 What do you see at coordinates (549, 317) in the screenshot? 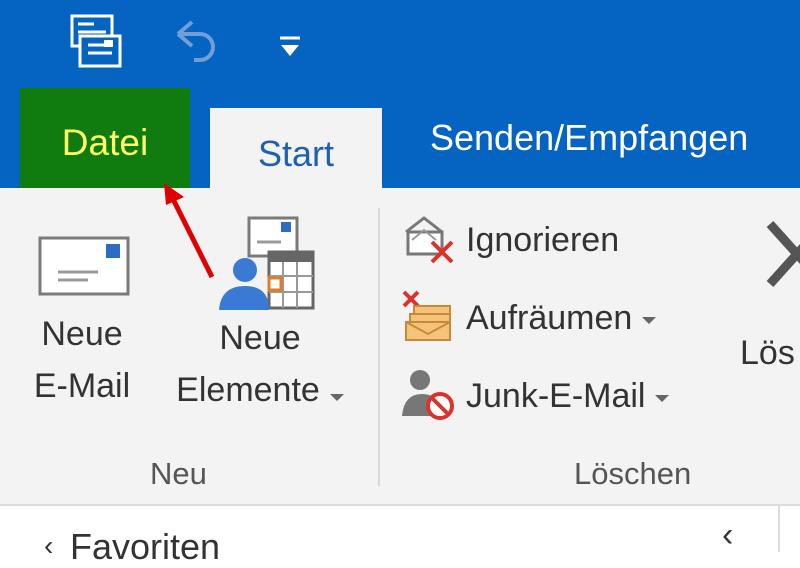
I see `cleanup-label: Aufräumen` at bounding box center [549, 317].